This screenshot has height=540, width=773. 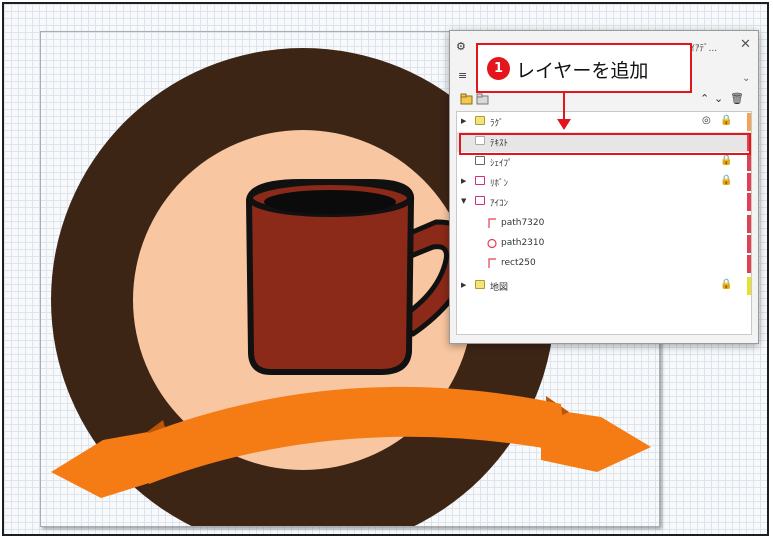 What do you see at coordinates (604, 244) in the screenshot?
I see `layer-row-path2310: path2310` at bounding box center [604, 244].